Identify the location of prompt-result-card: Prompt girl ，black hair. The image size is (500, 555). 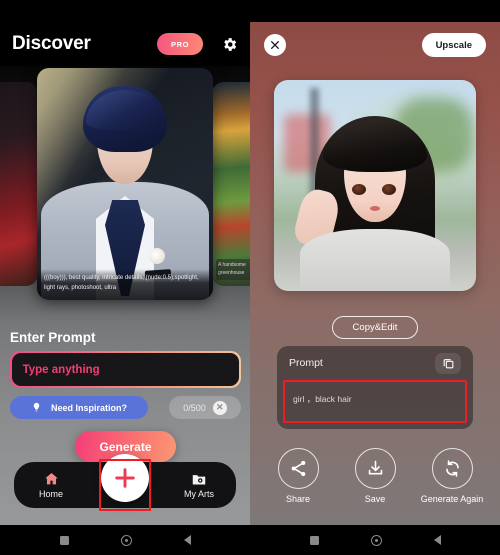
(375, 387).